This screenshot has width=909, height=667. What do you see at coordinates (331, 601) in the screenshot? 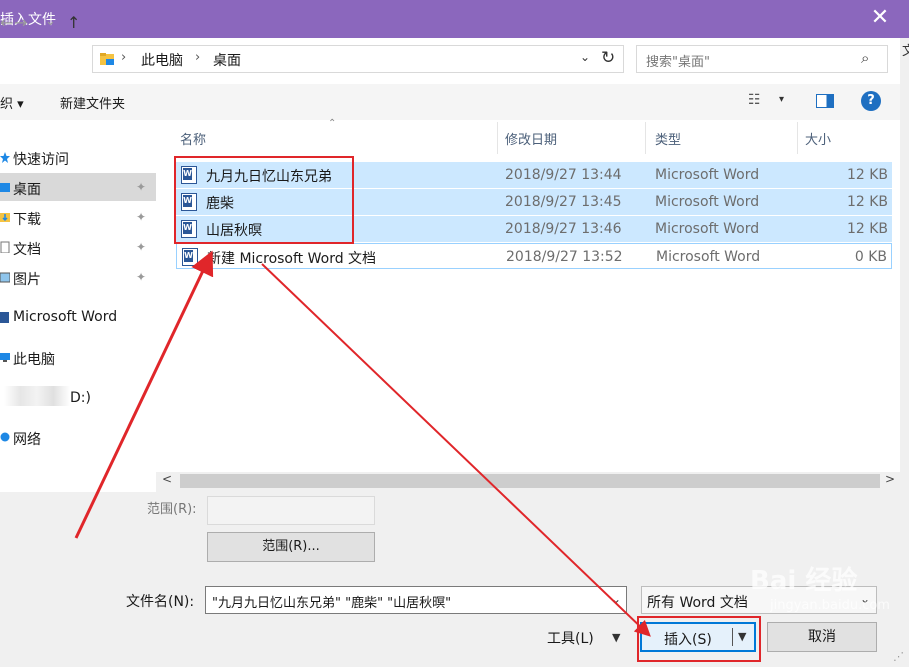
I see `filename-value: "九月九日忆山东兄弟" "鹿柴" "山居秋暝"` at bounding box center [331, 601].